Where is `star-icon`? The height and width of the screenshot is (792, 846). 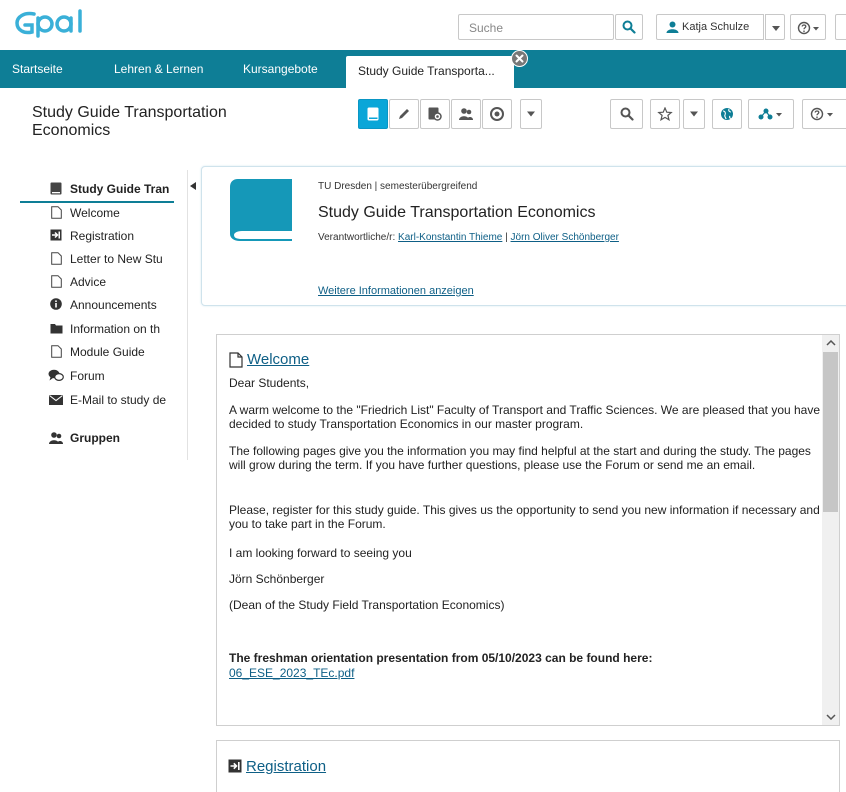
star-icon is located at coordinates (665, 114).